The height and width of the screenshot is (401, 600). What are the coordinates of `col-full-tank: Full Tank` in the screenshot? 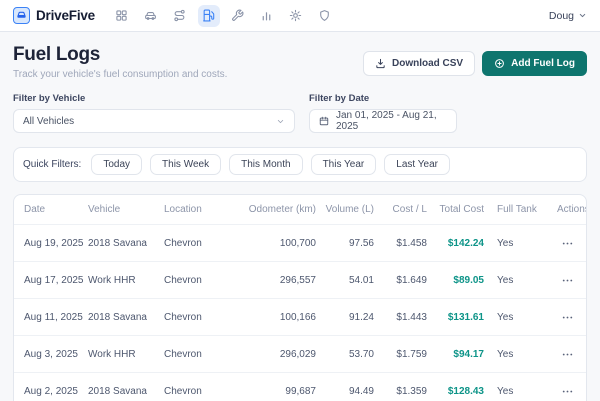 It's located at (517, 209).